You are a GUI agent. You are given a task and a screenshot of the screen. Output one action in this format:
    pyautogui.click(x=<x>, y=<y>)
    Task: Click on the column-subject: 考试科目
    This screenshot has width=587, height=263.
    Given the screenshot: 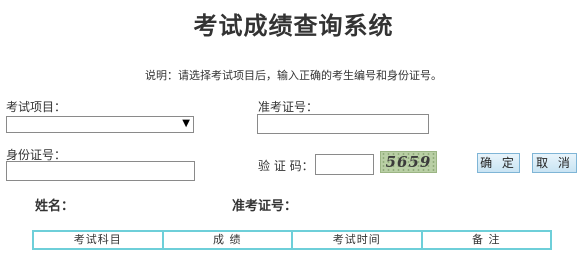 What is the action you would take?
    pyautogui.click(x=99, y=240)
    